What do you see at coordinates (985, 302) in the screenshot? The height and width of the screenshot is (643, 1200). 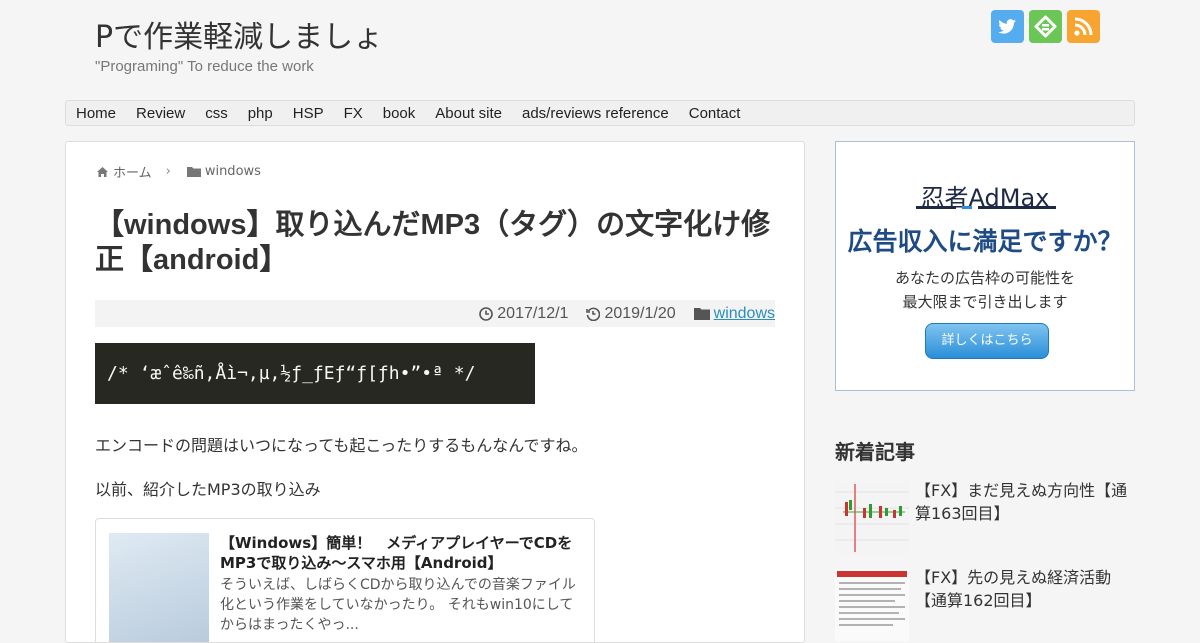 I see `ad-line-2: 最大限まで引き出します` at bounding box center [985, 302].